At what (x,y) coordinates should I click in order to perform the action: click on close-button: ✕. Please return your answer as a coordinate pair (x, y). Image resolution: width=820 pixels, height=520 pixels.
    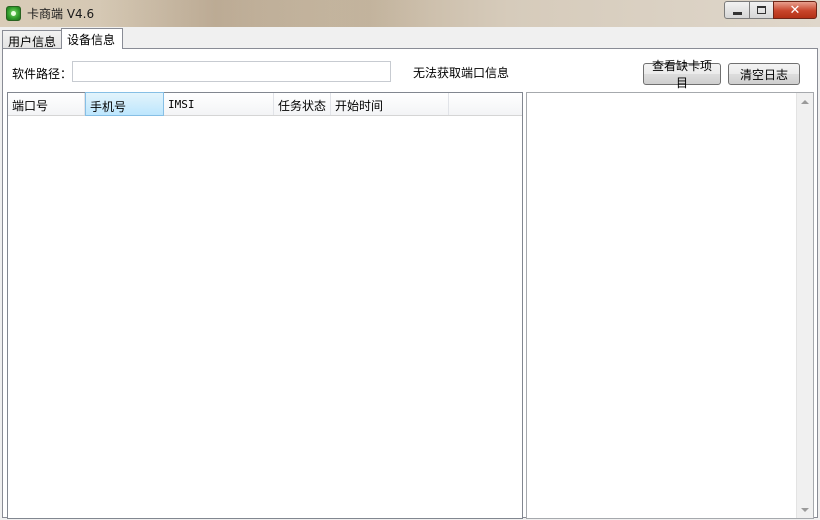
    Looking at the image, I should click on (795, 10).